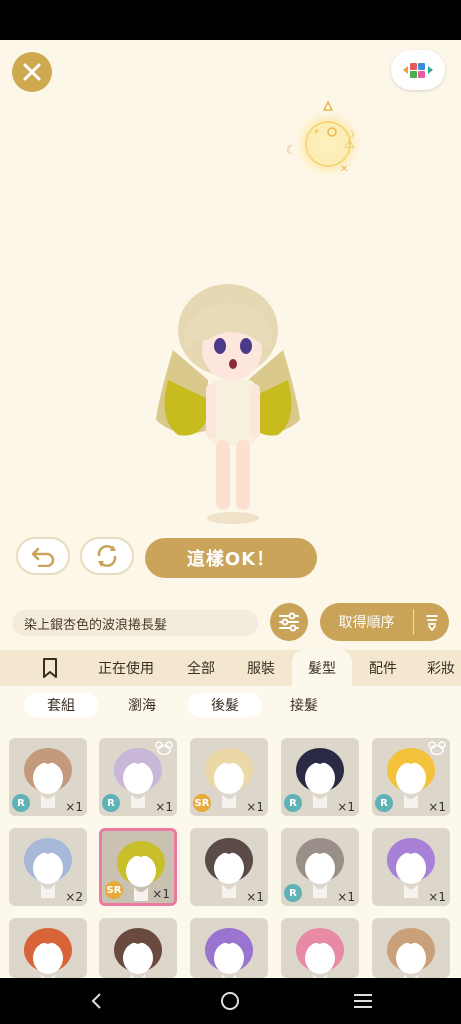 This screenshot has height=1024, width=461. What do you see at coordinates (304, 705) in the screenshot?
I see `subtab-extensions: 接髮` at bounding box center [304, 705].